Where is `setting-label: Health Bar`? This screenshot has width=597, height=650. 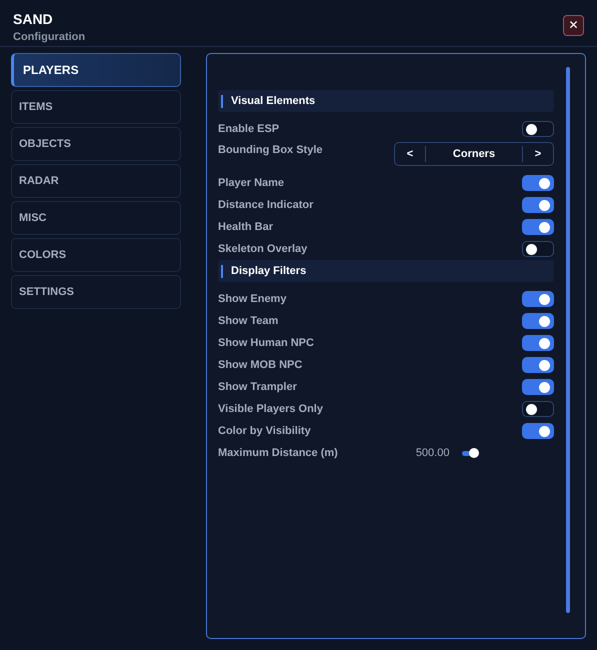
setting-label: Health Bar is located at coordinates (246, 227).